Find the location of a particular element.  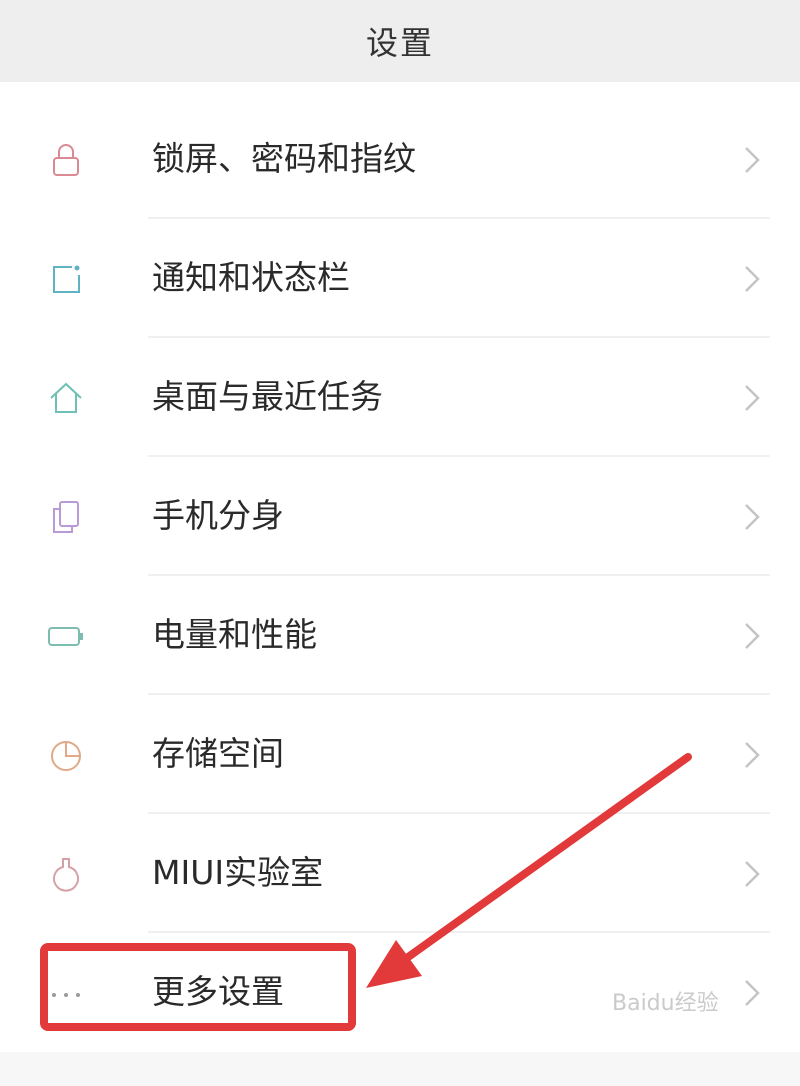

settings-item-dual-apps: 手机分身 is located at coordinates (400, 516).